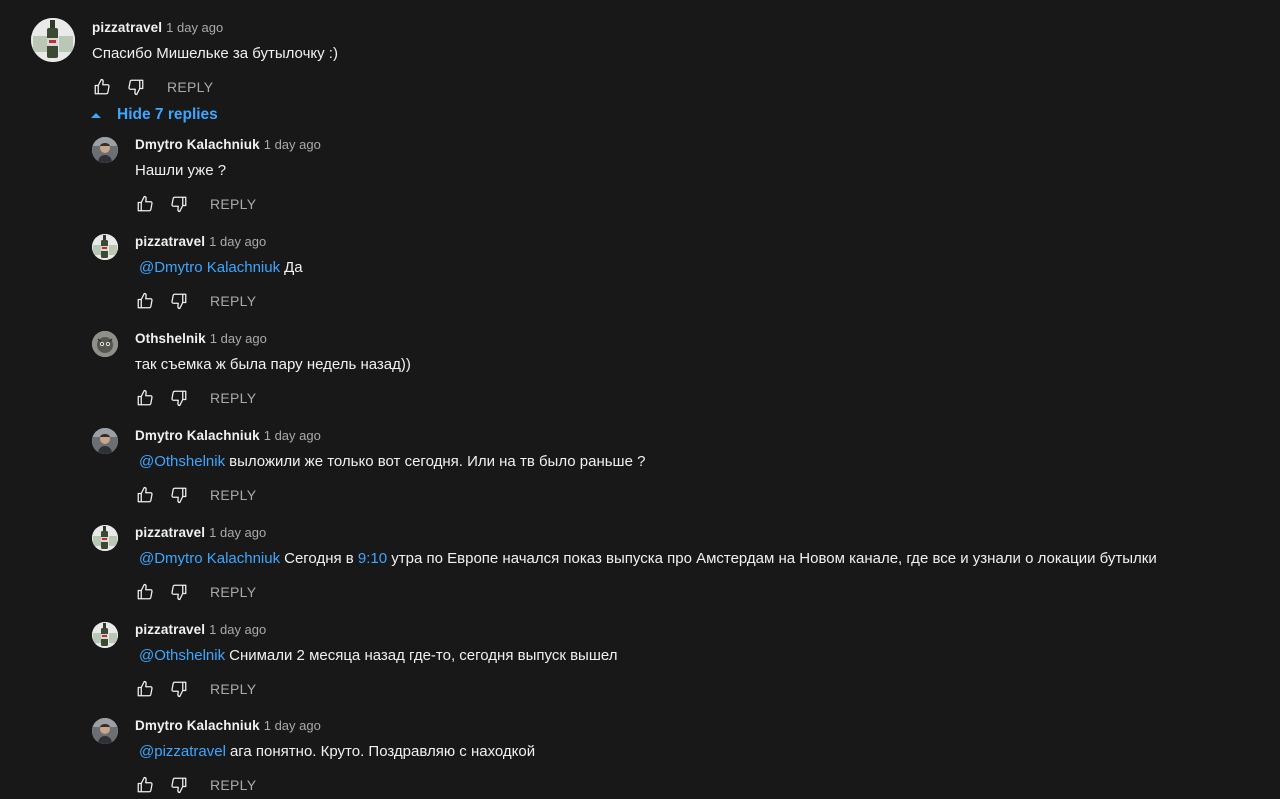 This screenshot has height=799, width=1280. I want to click on author-name: Othshelnik, so click(170, 338).